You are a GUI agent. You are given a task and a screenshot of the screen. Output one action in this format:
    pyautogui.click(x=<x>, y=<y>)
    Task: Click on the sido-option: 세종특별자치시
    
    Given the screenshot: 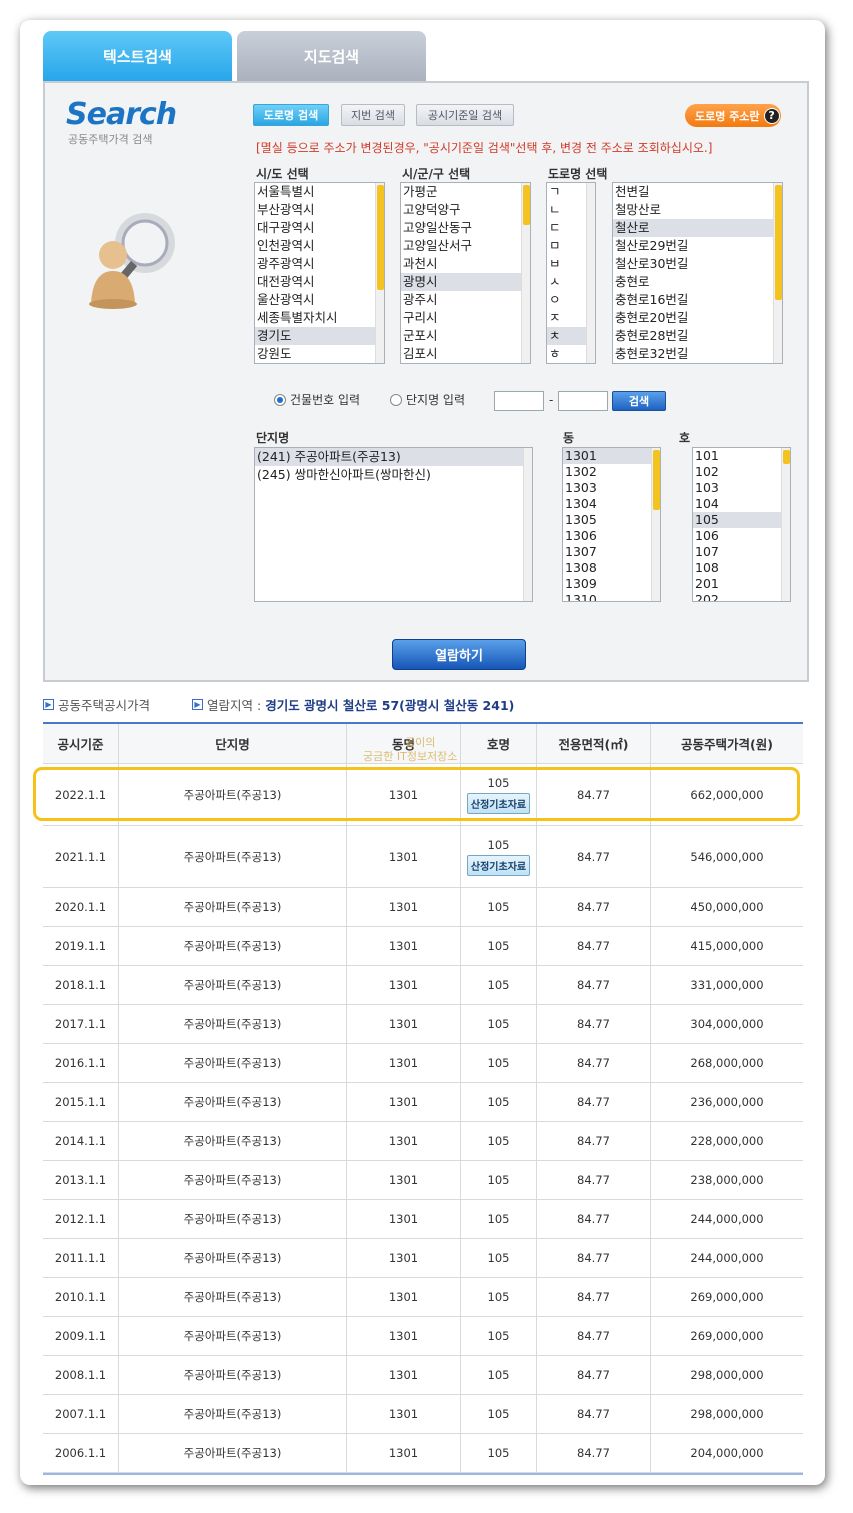 What is the action you would take?
    pyautogui.click(x=319, y=318)
    